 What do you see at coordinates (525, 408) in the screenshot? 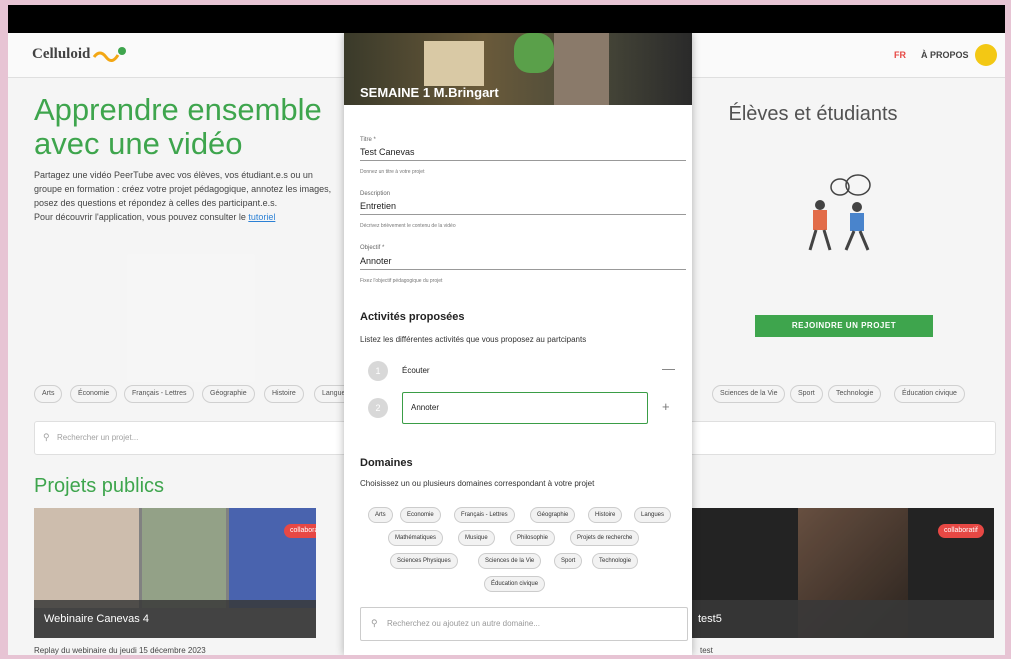
I see `activity-input: Annoter` at bounding box center [525, 408].